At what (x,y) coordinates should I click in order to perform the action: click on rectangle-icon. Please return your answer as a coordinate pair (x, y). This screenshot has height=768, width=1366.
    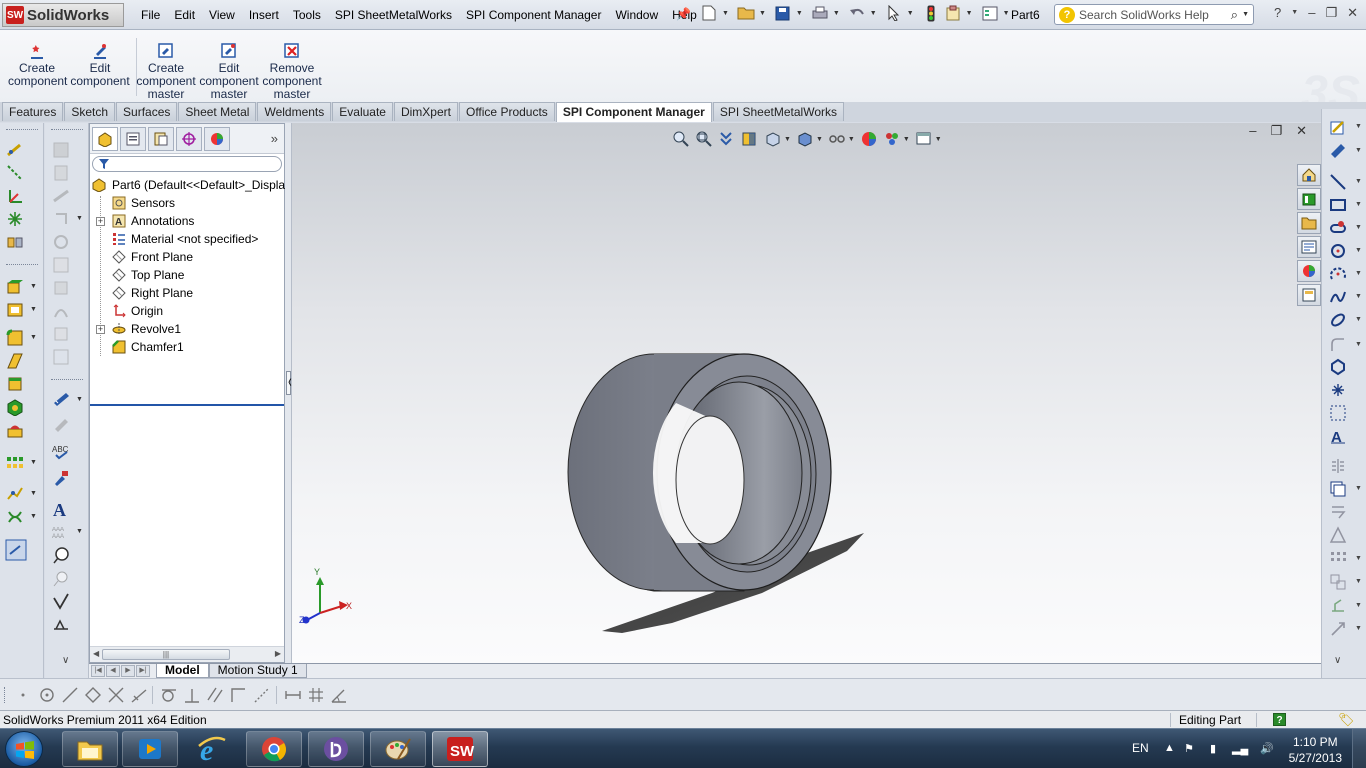
    Looking at the image, I should click on (1338, 205).